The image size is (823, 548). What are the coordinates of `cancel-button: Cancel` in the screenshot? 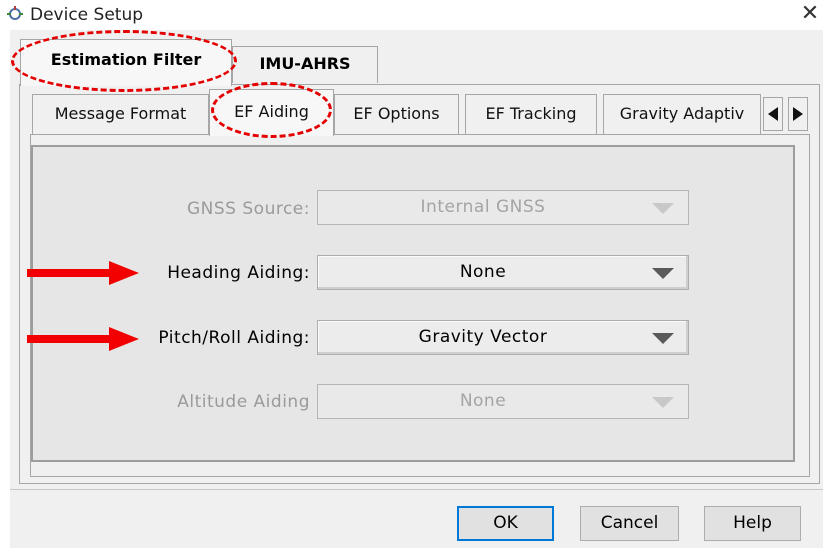 It's located at (629, 523).